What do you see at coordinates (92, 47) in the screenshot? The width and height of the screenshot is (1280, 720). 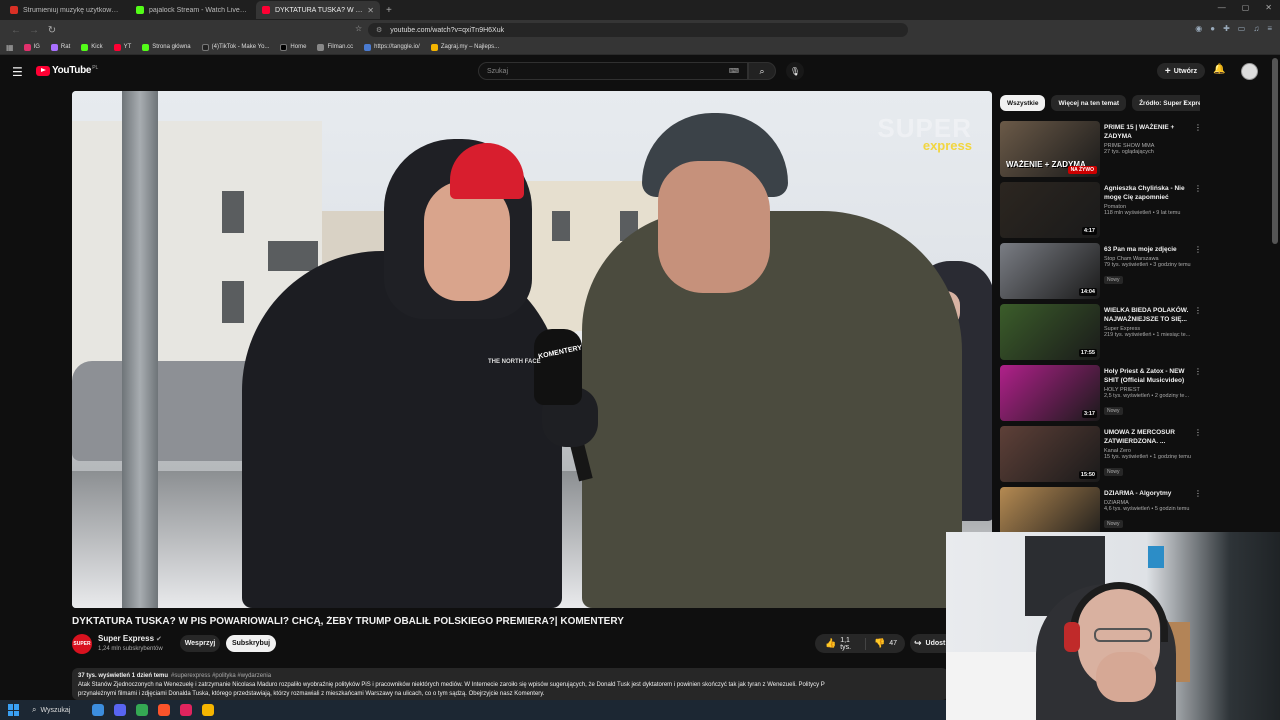 I see `bookmark-item: Kick` at bounding box center [92, 47].